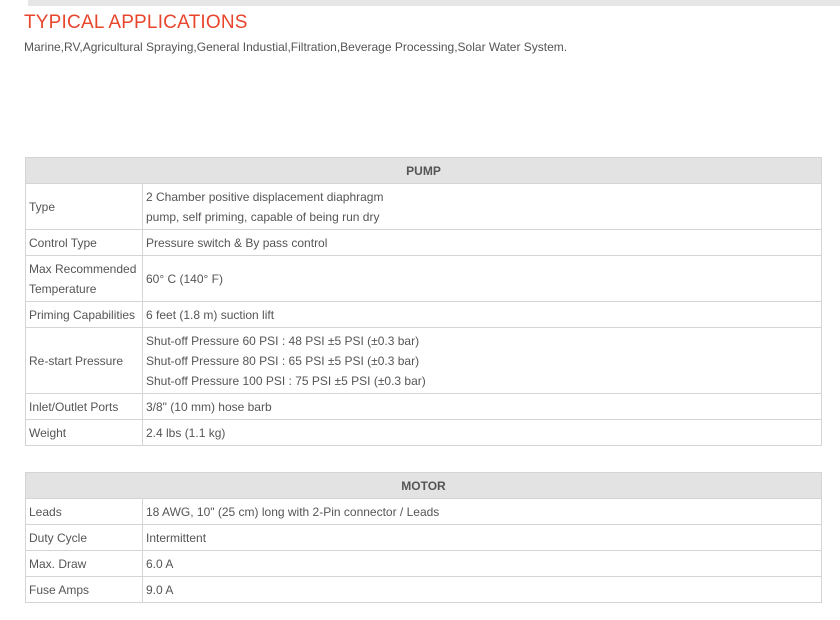 The height and width of the screenshot is (620, 840). What do you see at coordinates (84, 278) in the screenshot?
I see `row-label: Max Recommended Temperature` at bounding box center [84, 278].